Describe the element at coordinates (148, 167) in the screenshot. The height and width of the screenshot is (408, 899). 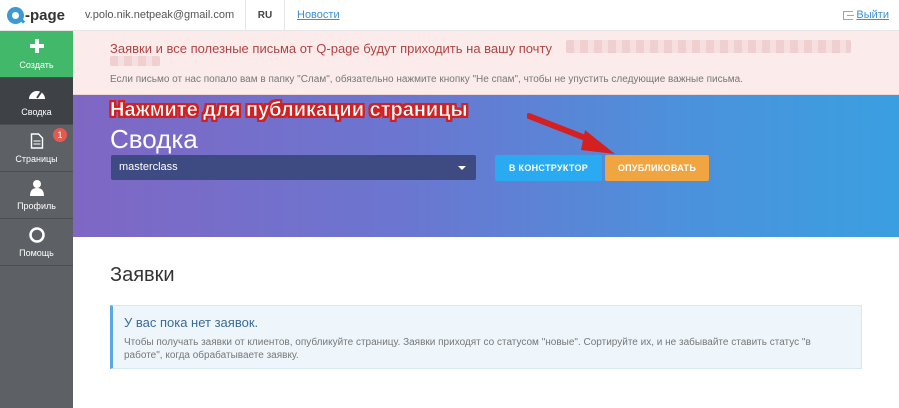
I see `page-select-value: masterclass` at that location.